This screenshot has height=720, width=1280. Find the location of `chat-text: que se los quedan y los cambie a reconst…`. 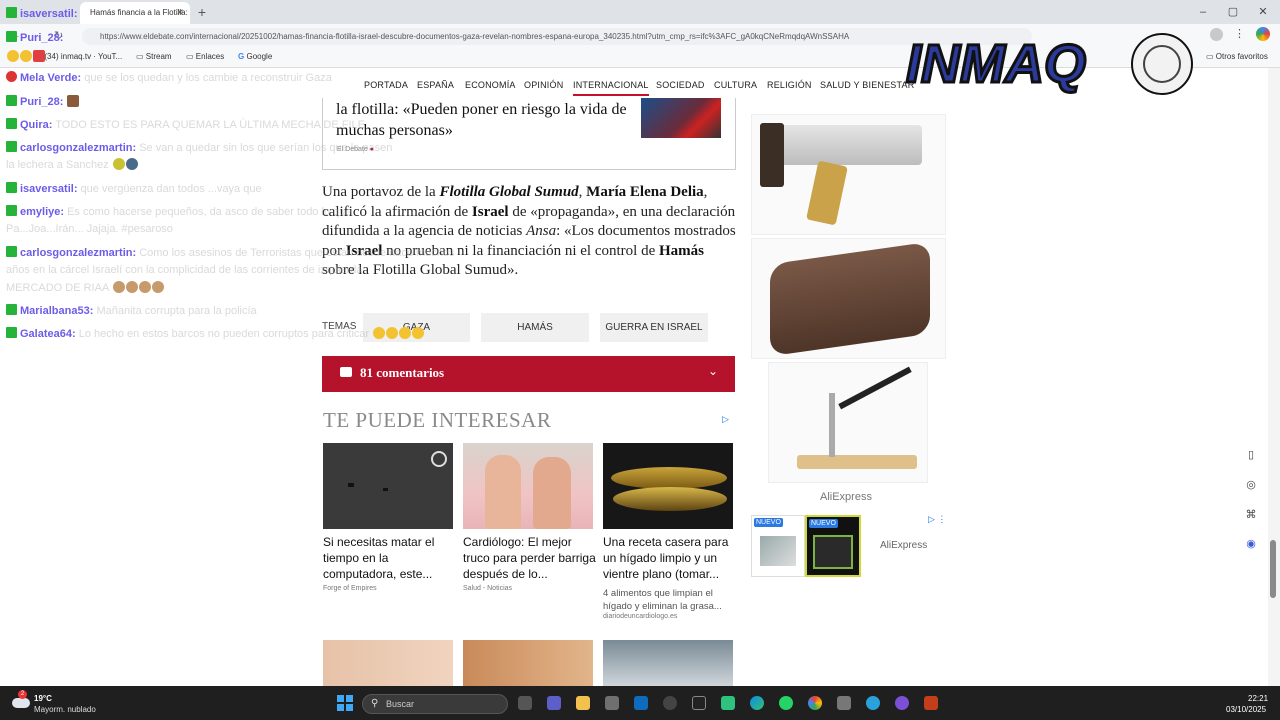

chat-text: que se los quedan y los cambie a reconst… is located at coordinates (208, 78).